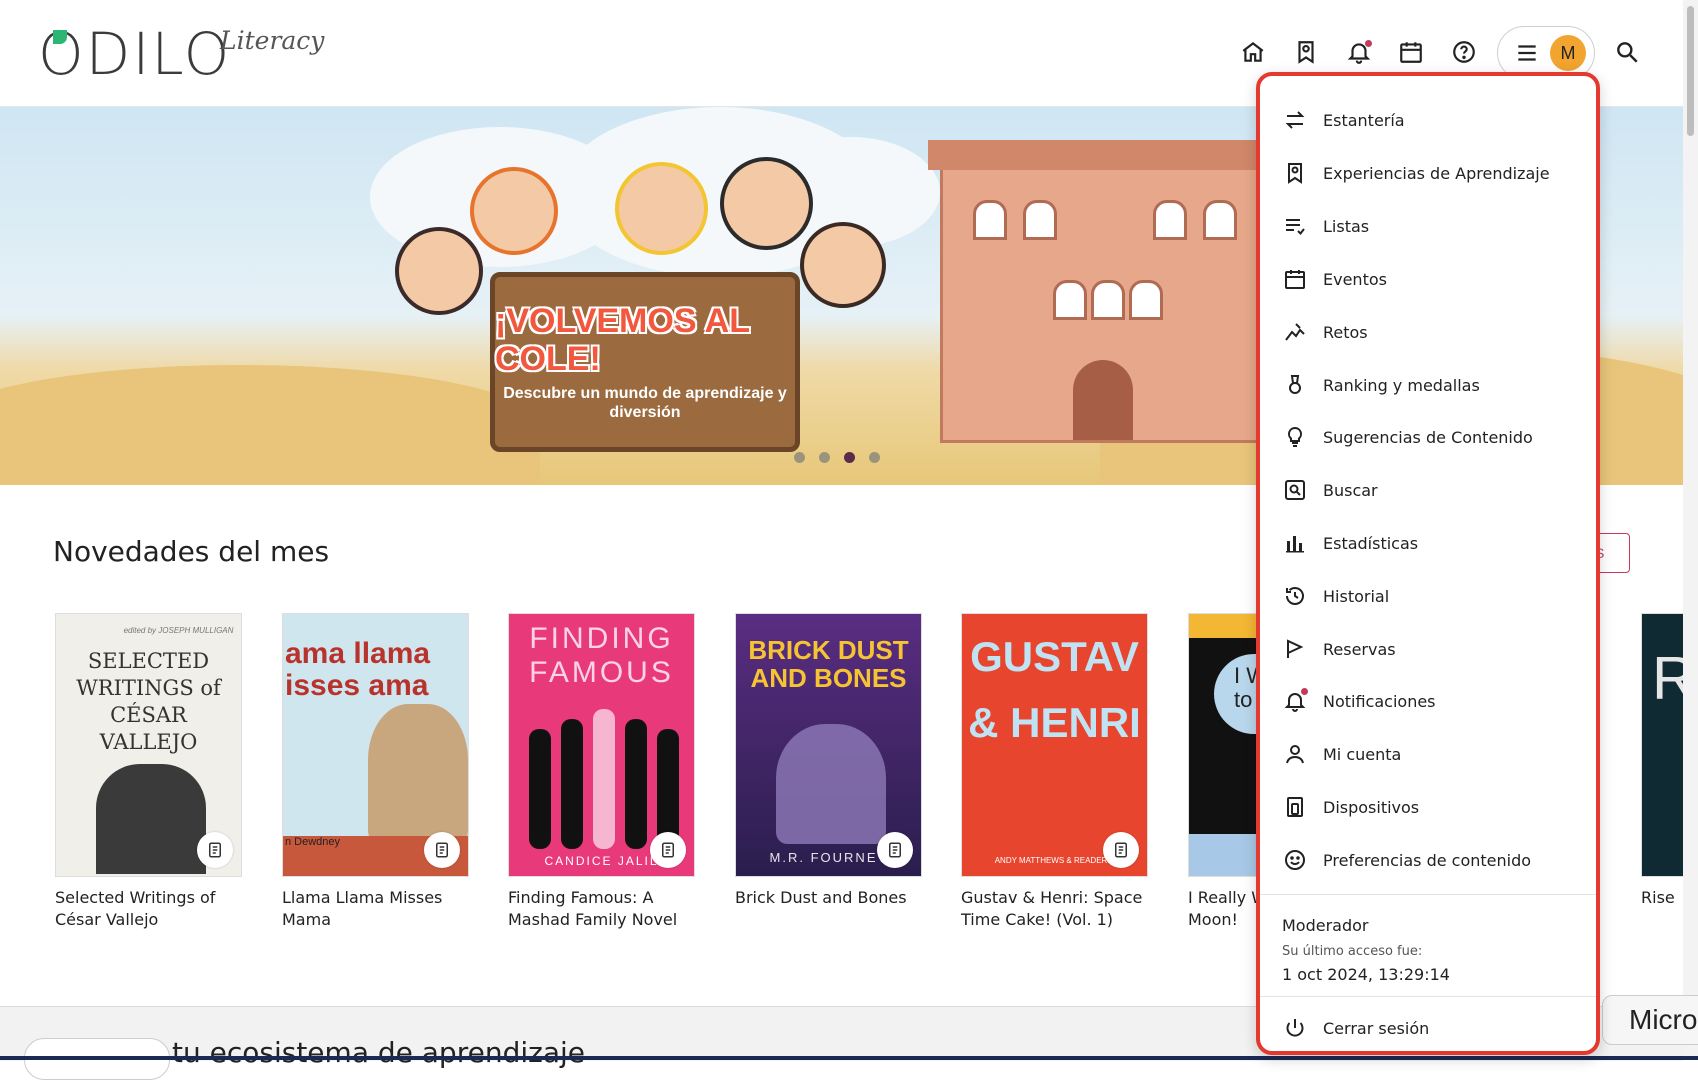 Image resolution: width=1698 pixels, height=1080 pixels. What do you see at coordinates (1401, 385) in the screenshot?
I see `menu-item-label: Ranking y medallas` at bounding box center [1401, 385].